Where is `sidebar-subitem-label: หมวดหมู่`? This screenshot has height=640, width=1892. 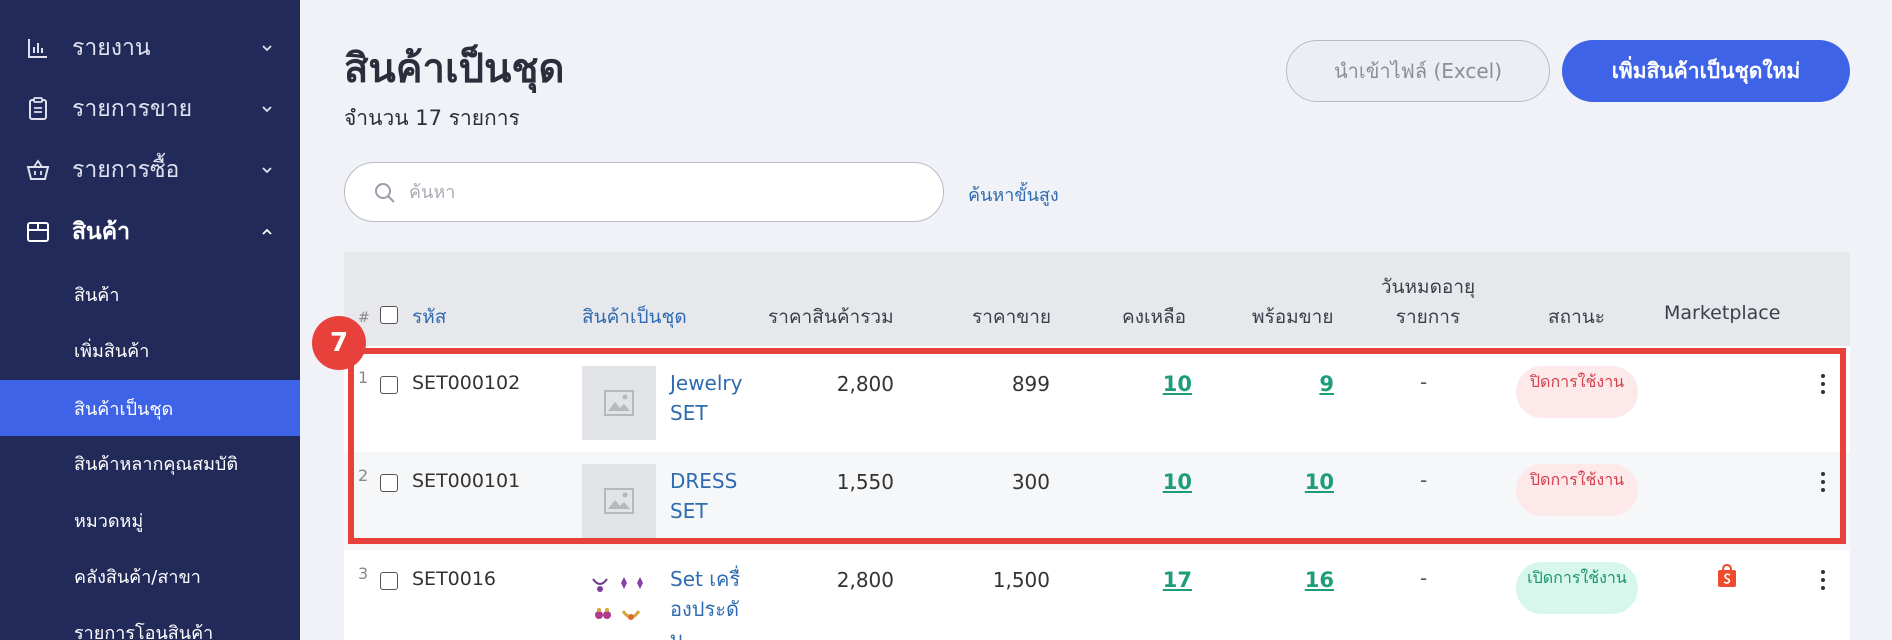
sidebar-subitem-label: หมวดหมู่ is located at coordinates (109, 521).